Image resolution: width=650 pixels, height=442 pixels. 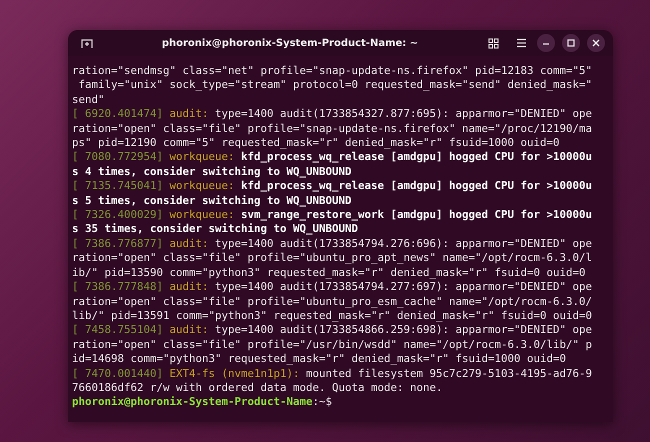 What do you see at coordinates (118, 215) in the screenshot?
I see `timestamp: [ 7326.400029]` at bounding box center [118, 215].